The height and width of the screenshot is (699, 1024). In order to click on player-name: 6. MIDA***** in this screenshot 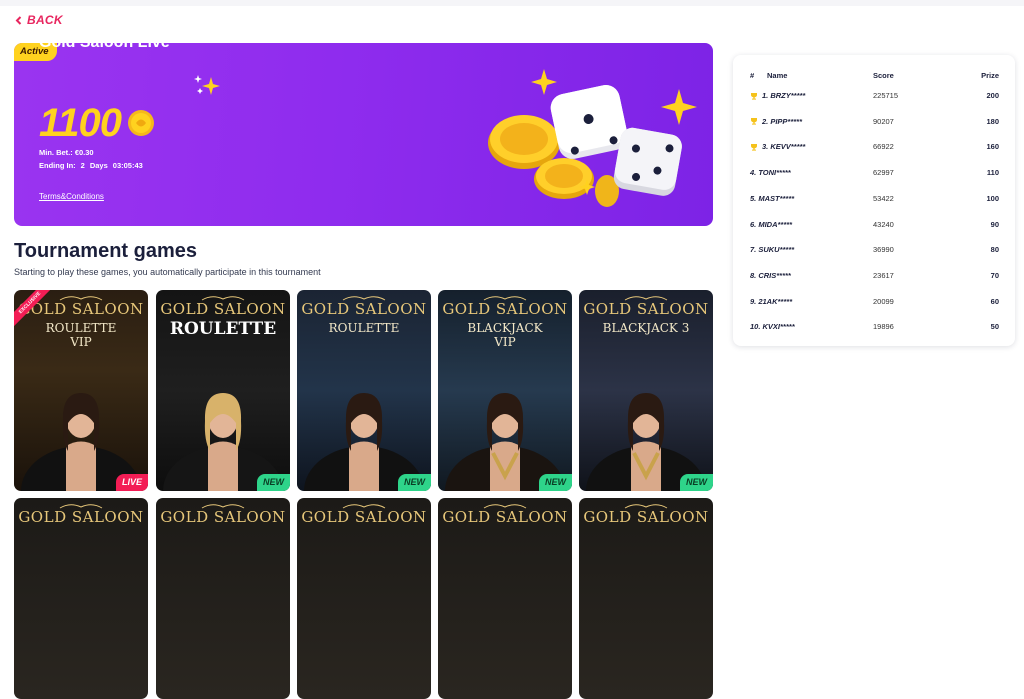, I will do `click(771, 224)`.